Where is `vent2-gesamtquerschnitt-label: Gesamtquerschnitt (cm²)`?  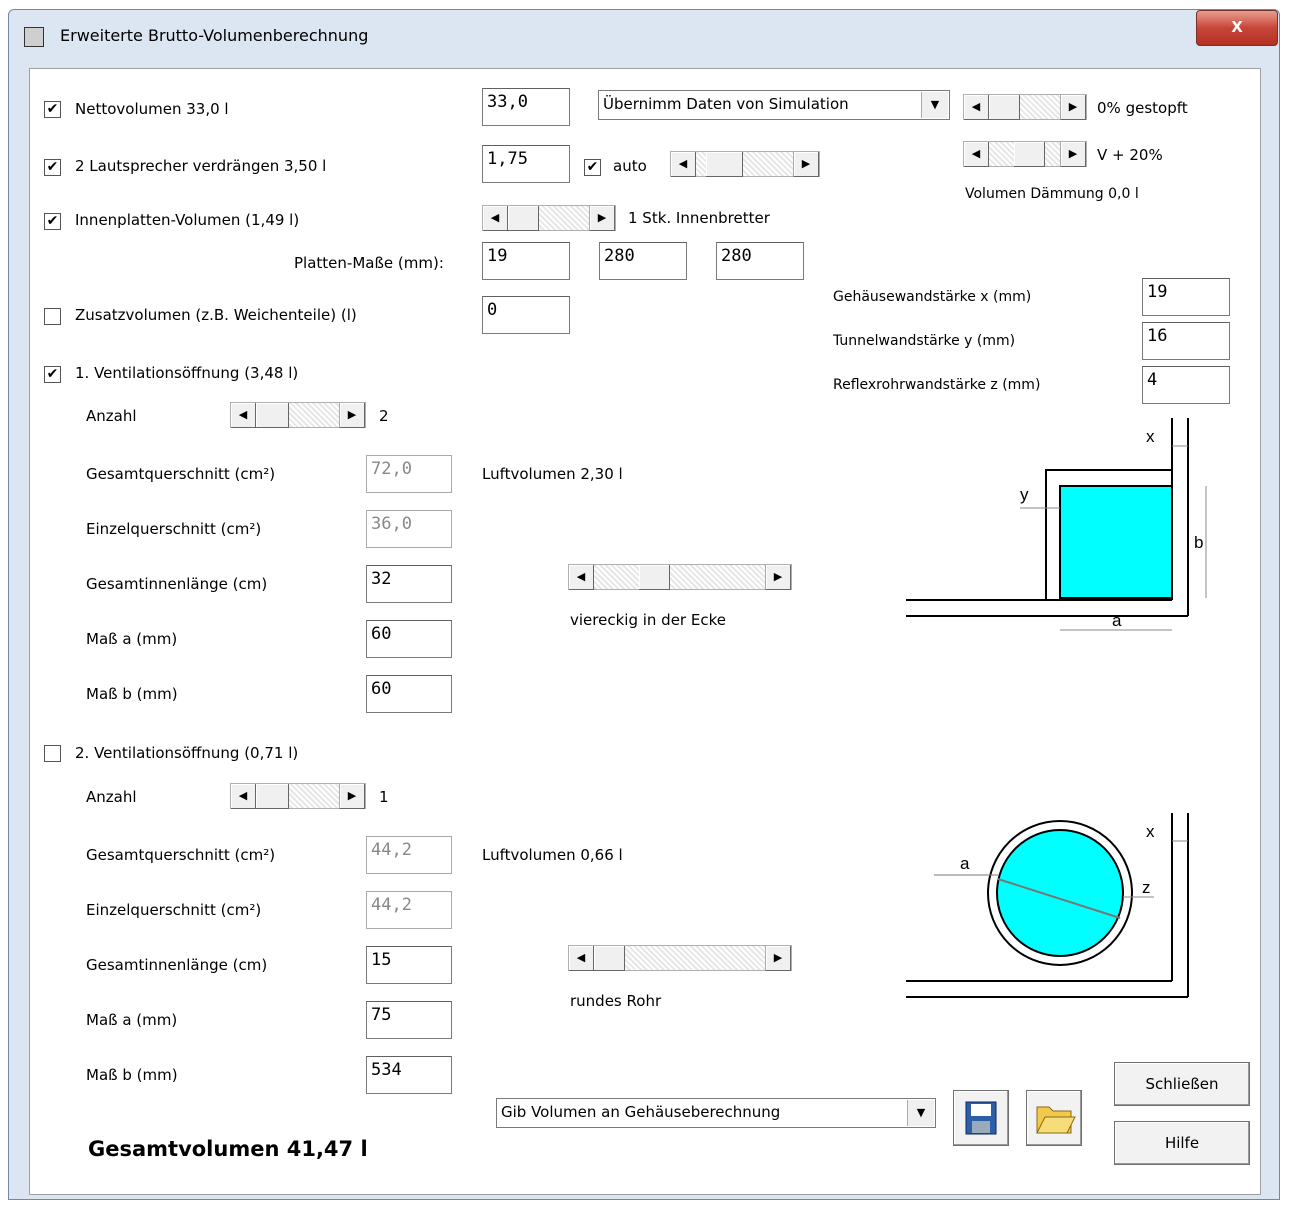
vent2-gesamtquerschnitt-label: Gesamtquerschnitt (cm²) is located at coordinates (181, 855).